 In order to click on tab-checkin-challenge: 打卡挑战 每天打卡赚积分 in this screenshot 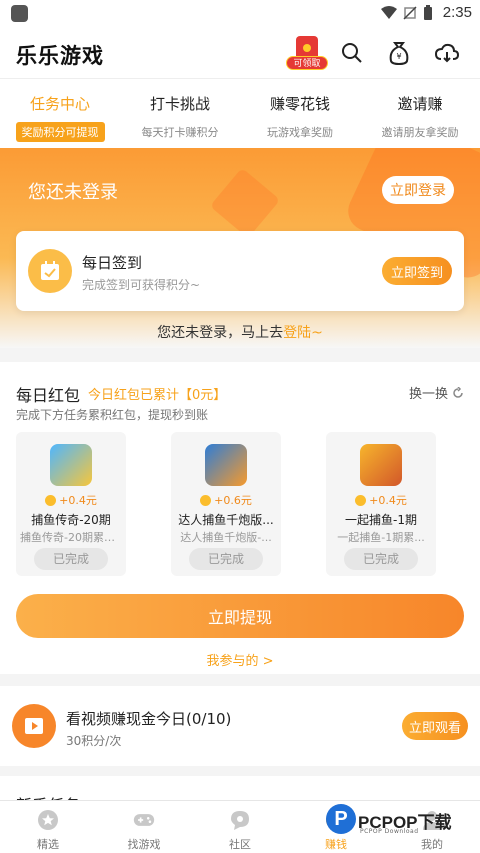, I will do `click(180, 114)`.